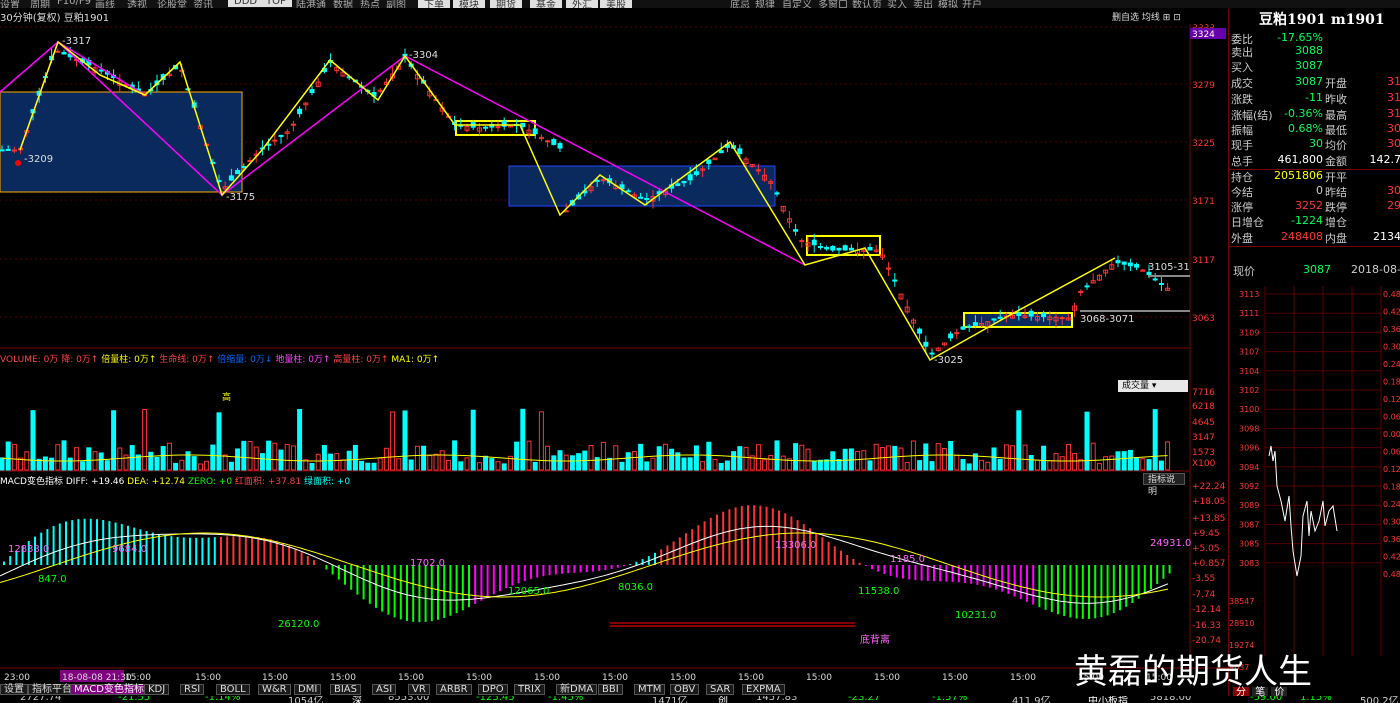  Describe the element at coordinates (650, 689) in the screenshot. I see `indicator-tab: MTM` at that location.